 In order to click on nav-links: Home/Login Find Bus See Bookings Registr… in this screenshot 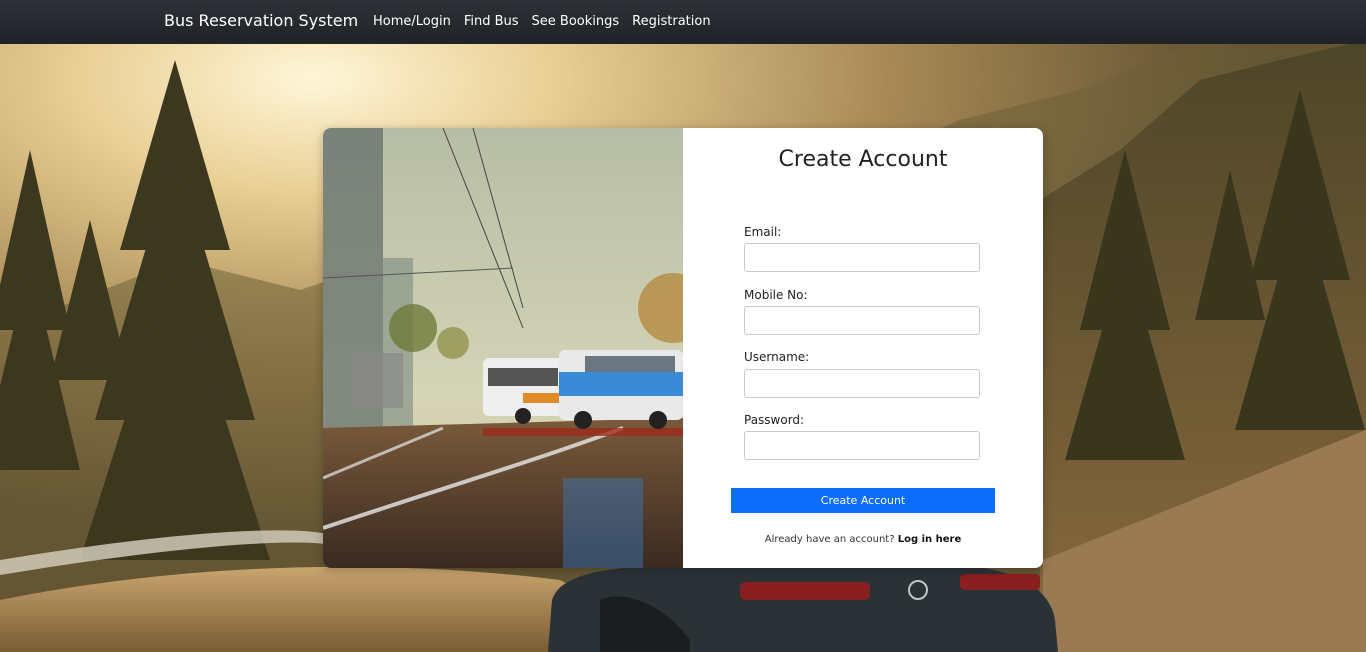, I will do `click(542, 21)`.